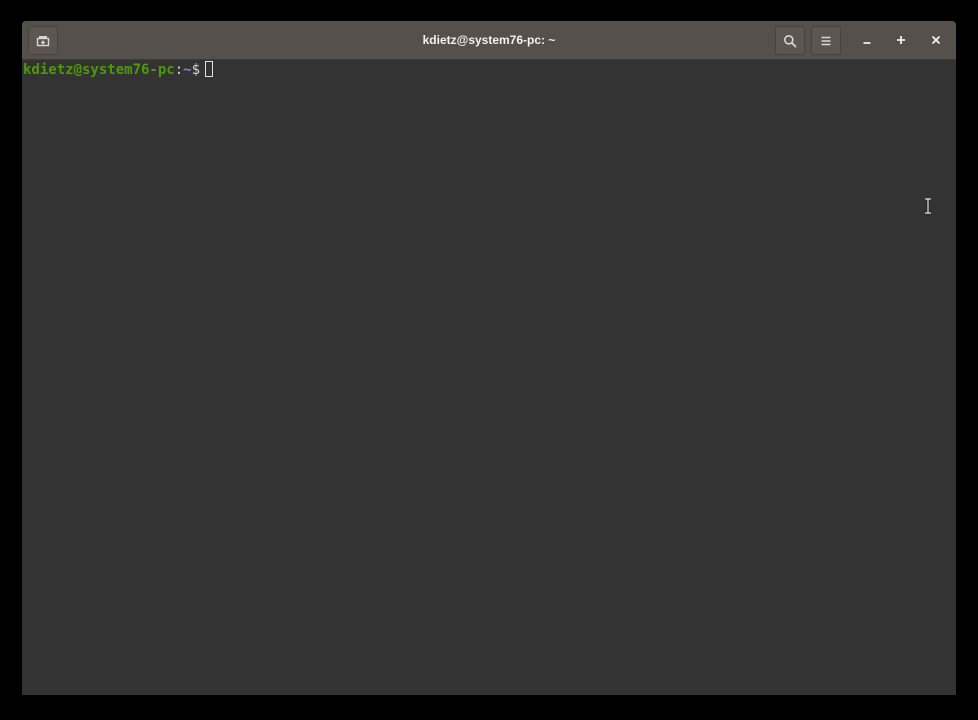 The height and width of the screenshot is (720, 978). Describe the element at coordinates (489, 40) in the screenshot. I see `header-bar: kdietz@system76-pc: ~` at that location.